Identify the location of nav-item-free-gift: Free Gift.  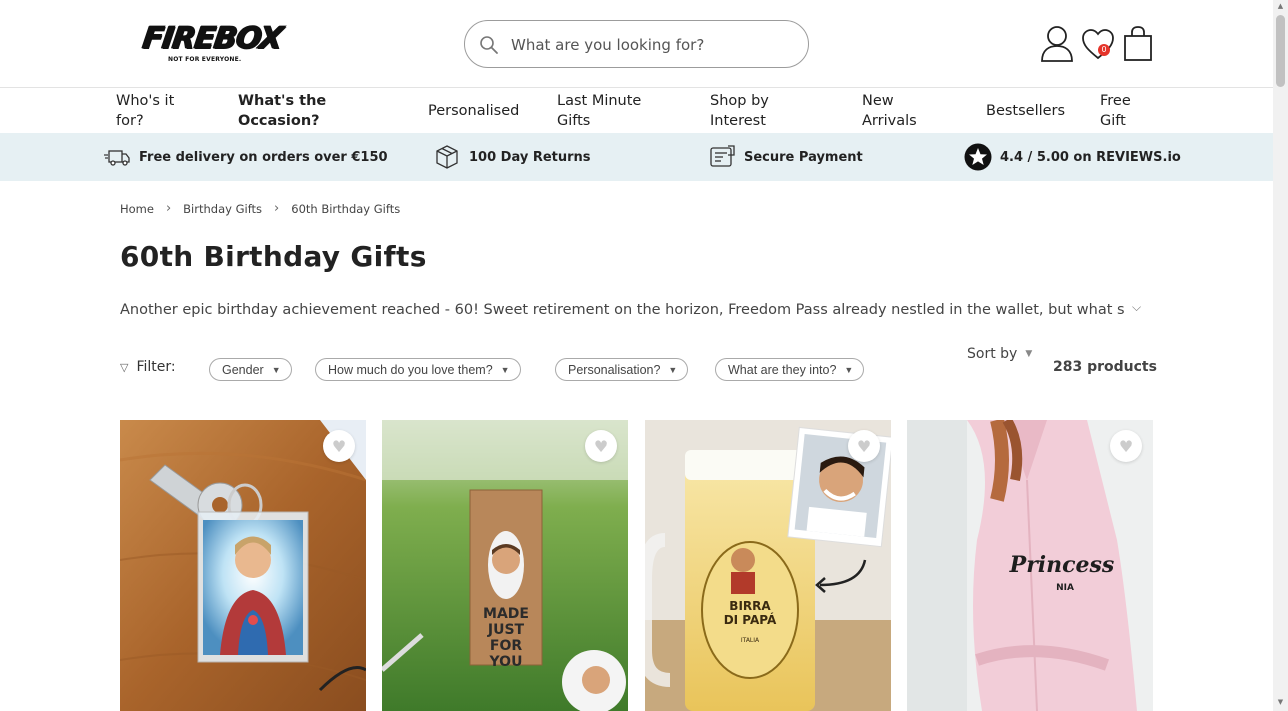
(1115, 111).